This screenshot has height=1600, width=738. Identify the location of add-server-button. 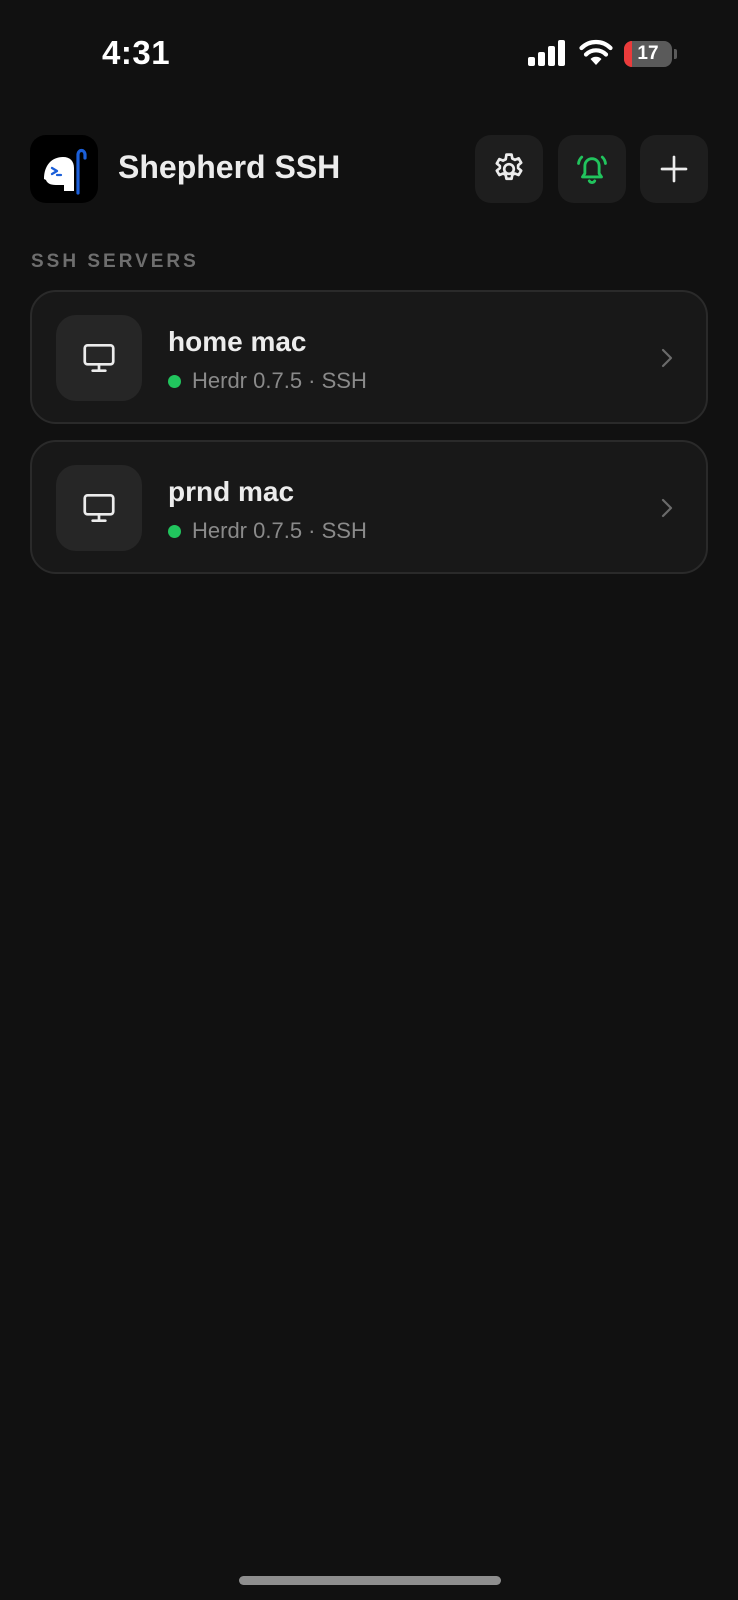
(674, 169).